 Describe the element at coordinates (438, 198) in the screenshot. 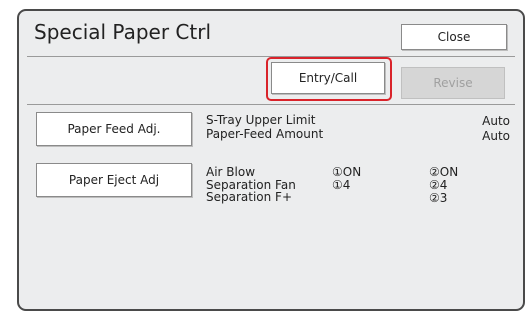

I see `separation-f-plus-value-2: ②3` at that location.